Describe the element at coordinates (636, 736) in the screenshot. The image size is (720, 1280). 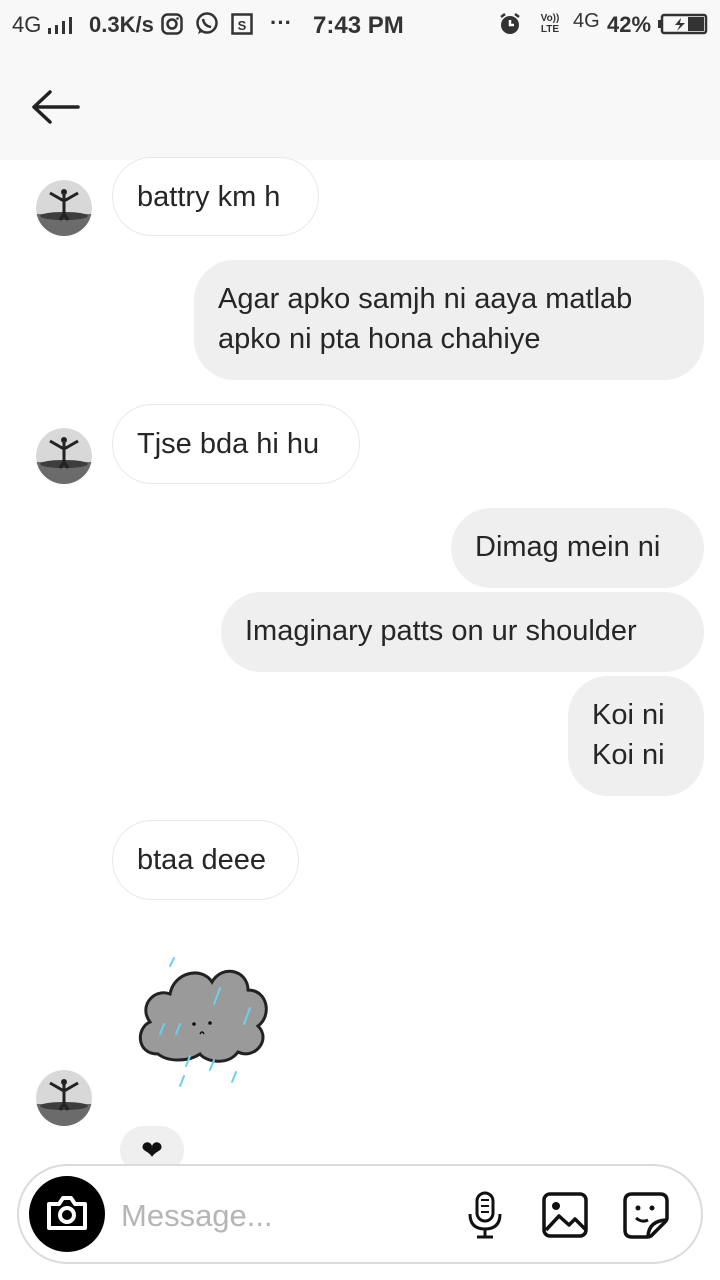
I see `message-bubble-outgoing: Koi ni Koi ni` at that location.